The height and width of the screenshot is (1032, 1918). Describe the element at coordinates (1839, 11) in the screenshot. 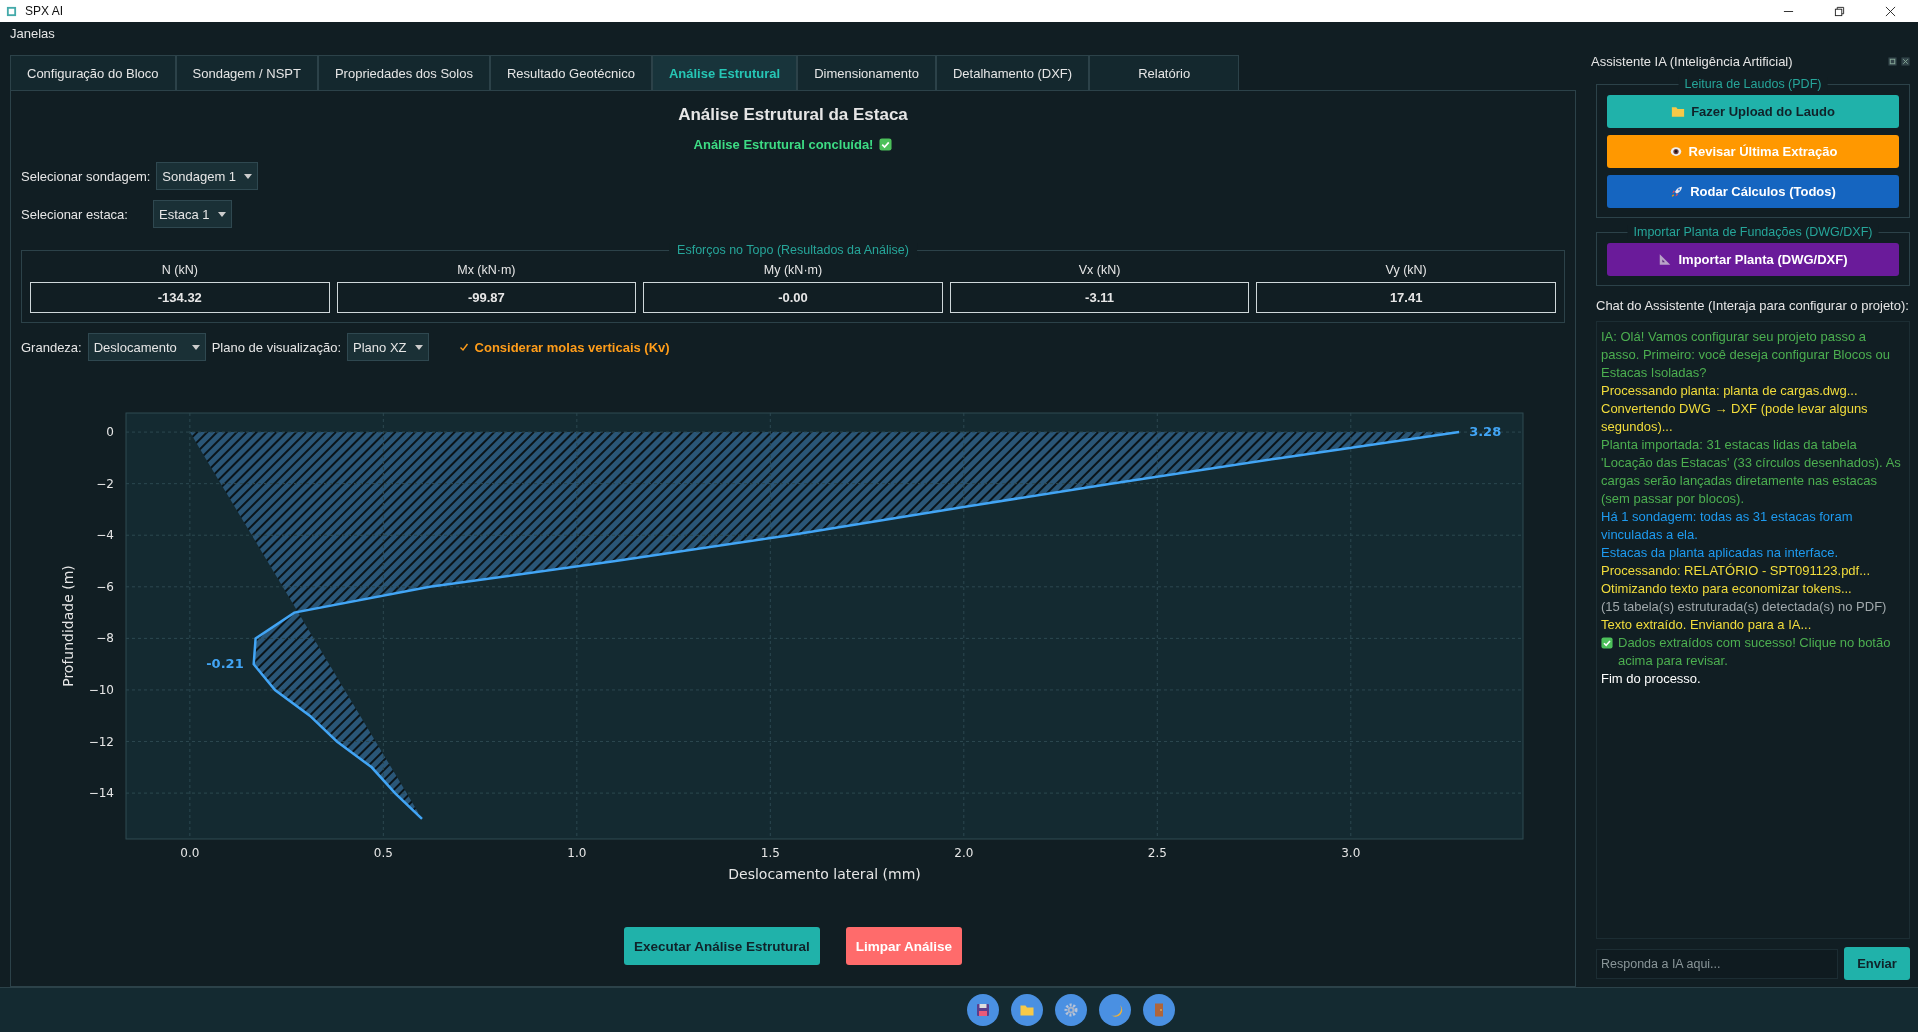

I see `restore-icon` at that location.